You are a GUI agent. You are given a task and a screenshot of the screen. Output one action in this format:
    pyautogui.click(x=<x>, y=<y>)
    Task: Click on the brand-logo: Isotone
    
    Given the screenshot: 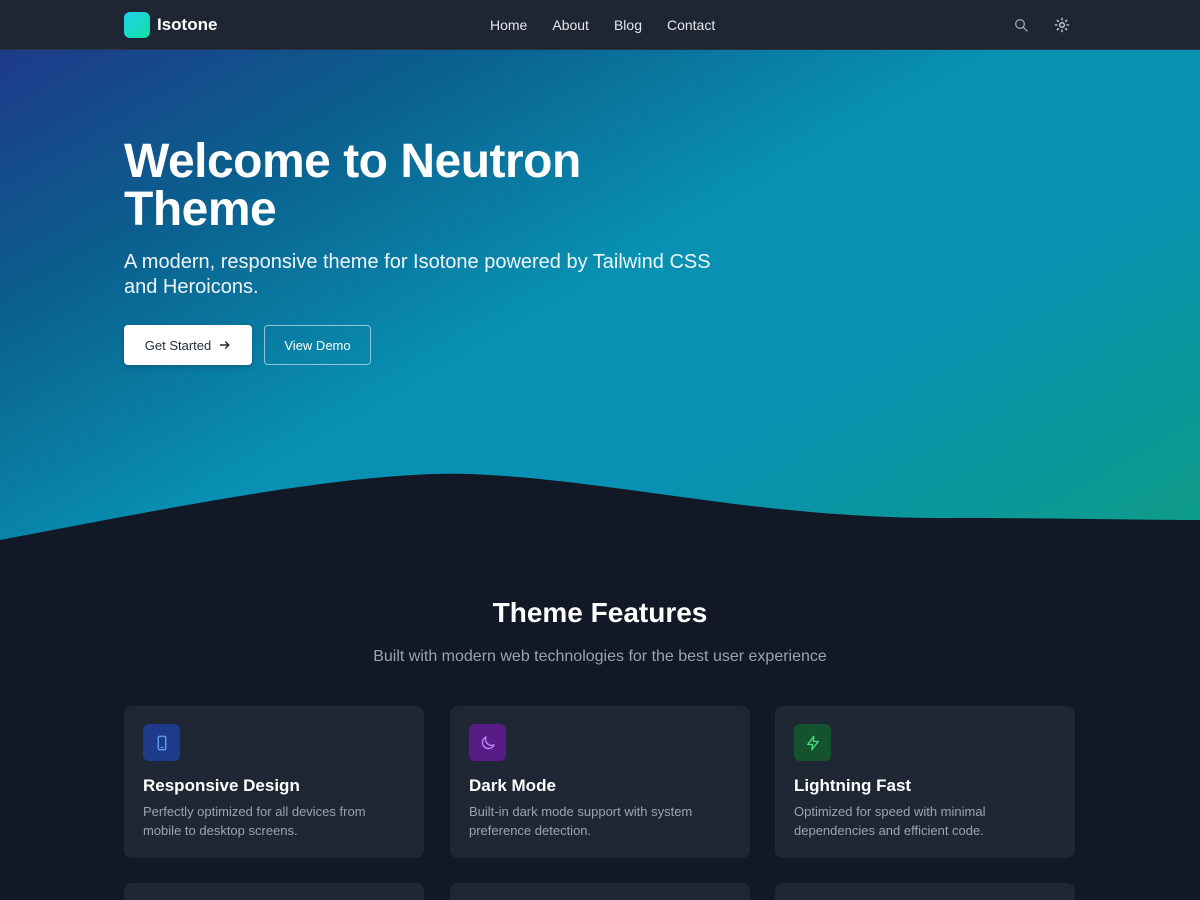 What is the action you would take?
    pyautogui.click(x=170, y=25)
    